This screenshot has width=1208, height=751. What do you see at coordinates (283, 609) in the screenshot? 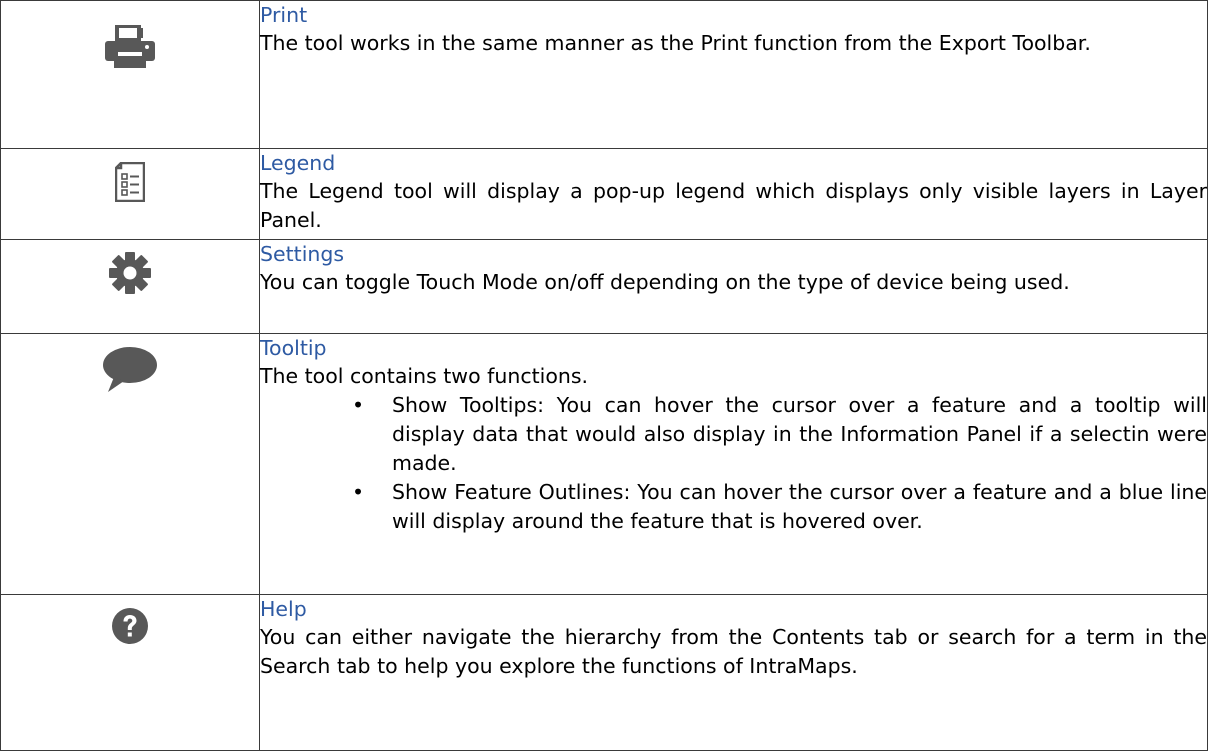
I see `tool-title: Help` at bounding box center [283, 609].